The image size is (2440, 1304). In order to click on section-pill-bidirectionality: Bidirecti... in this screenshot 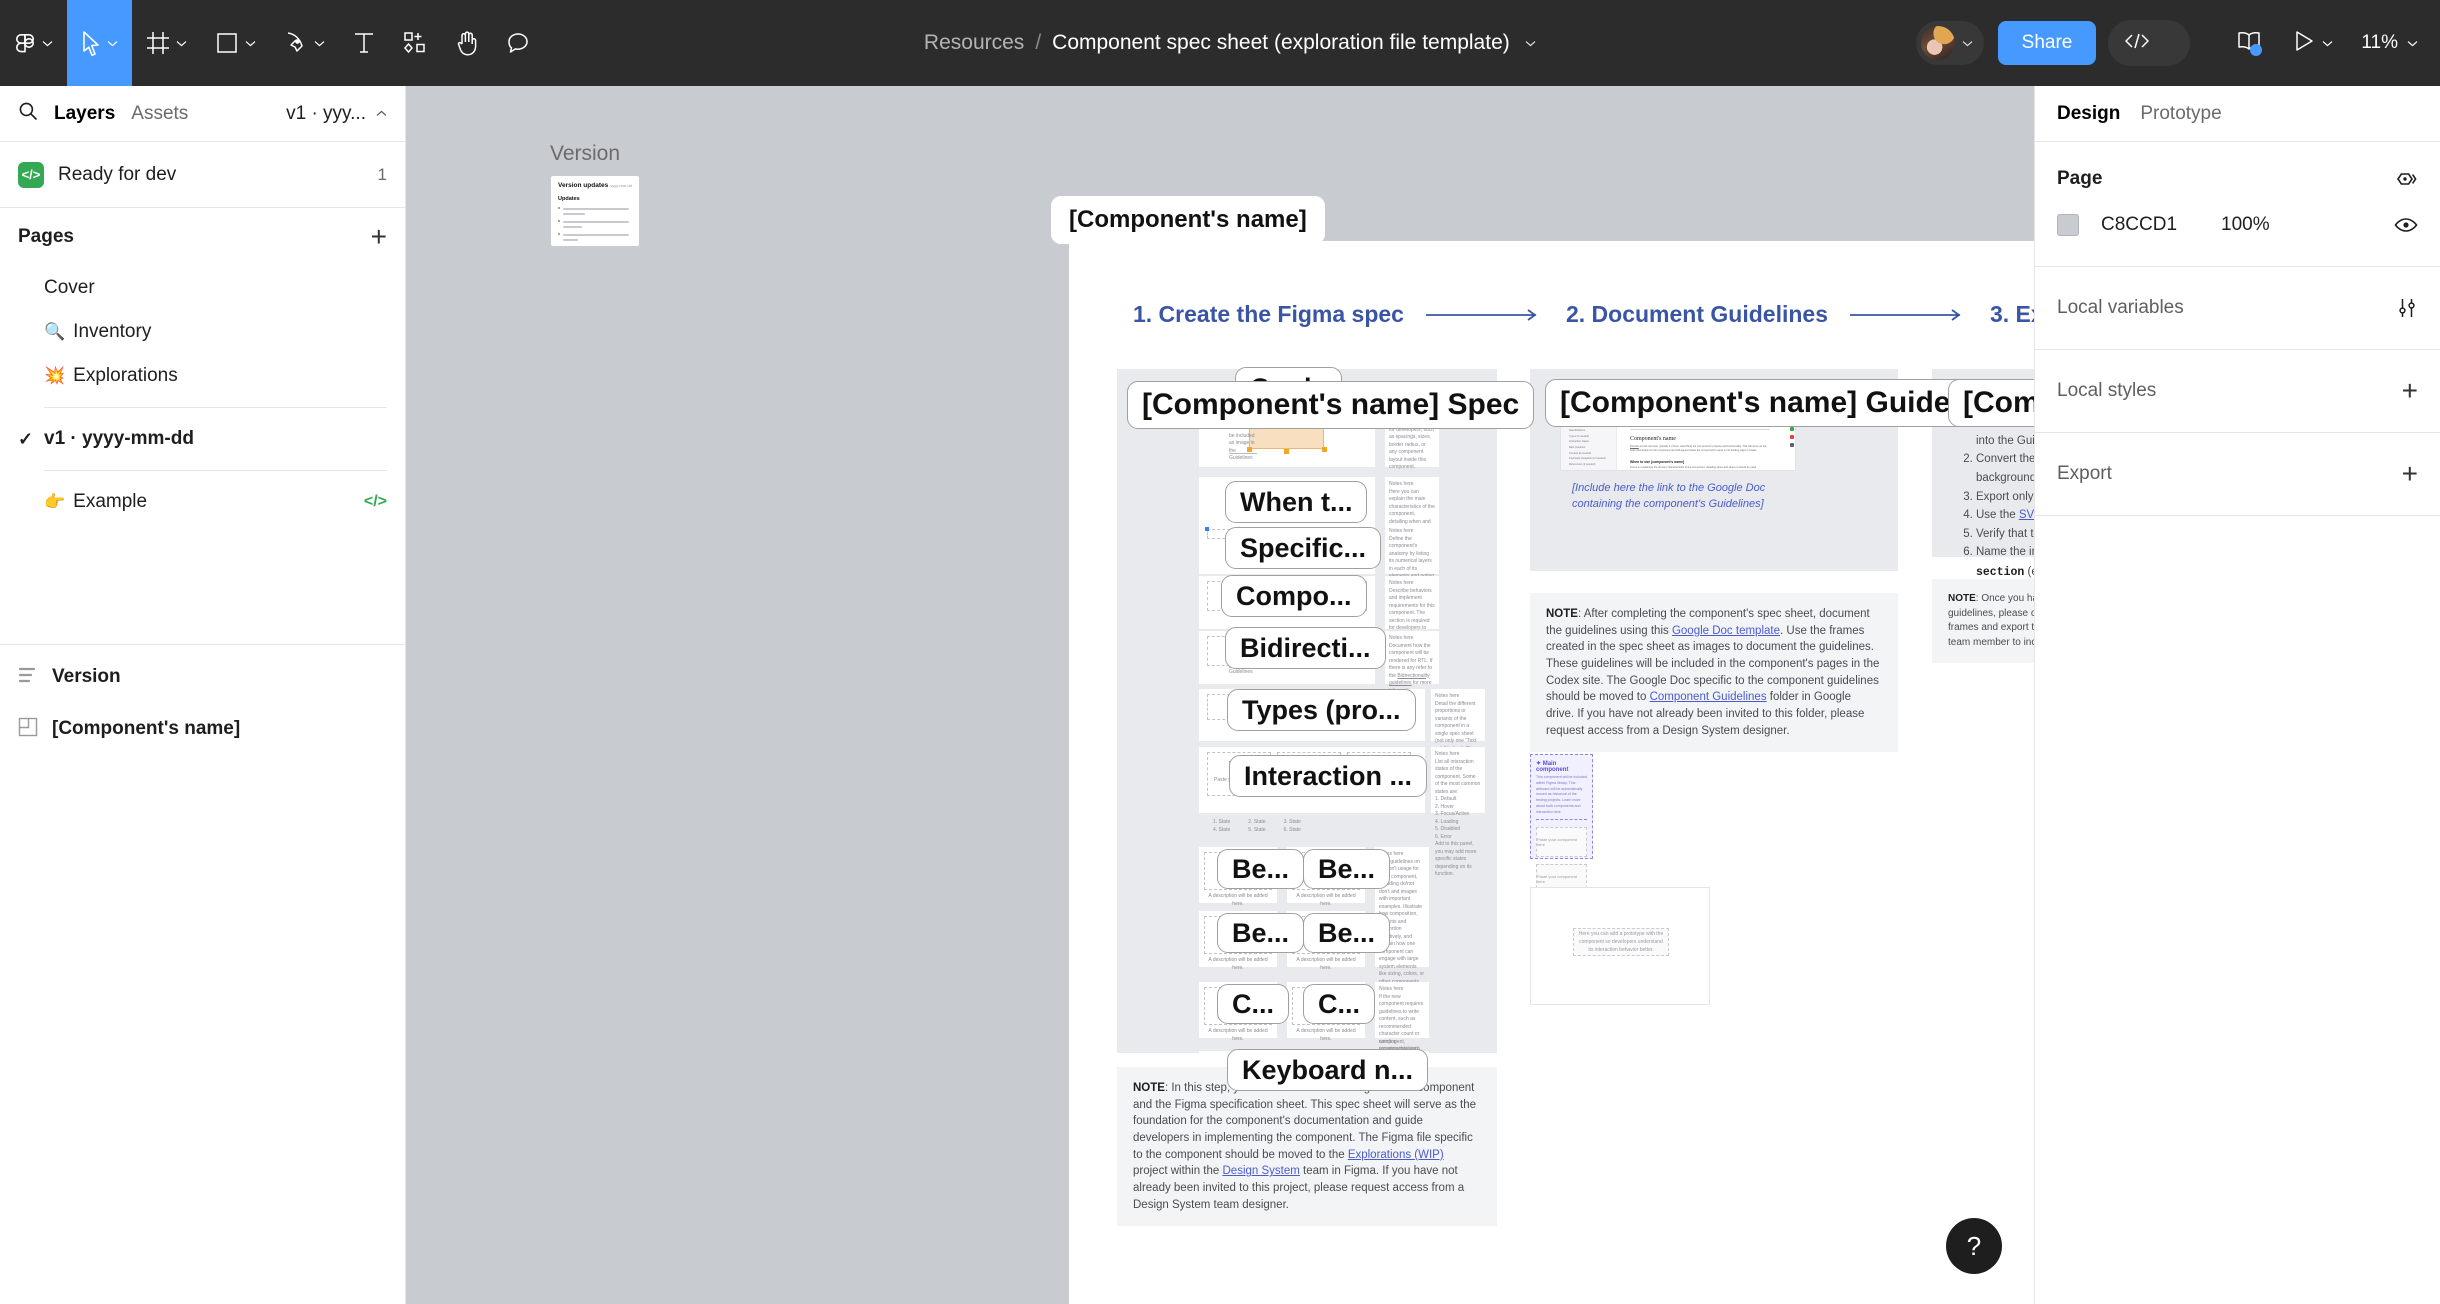, I will do `click(1305, 648)`.